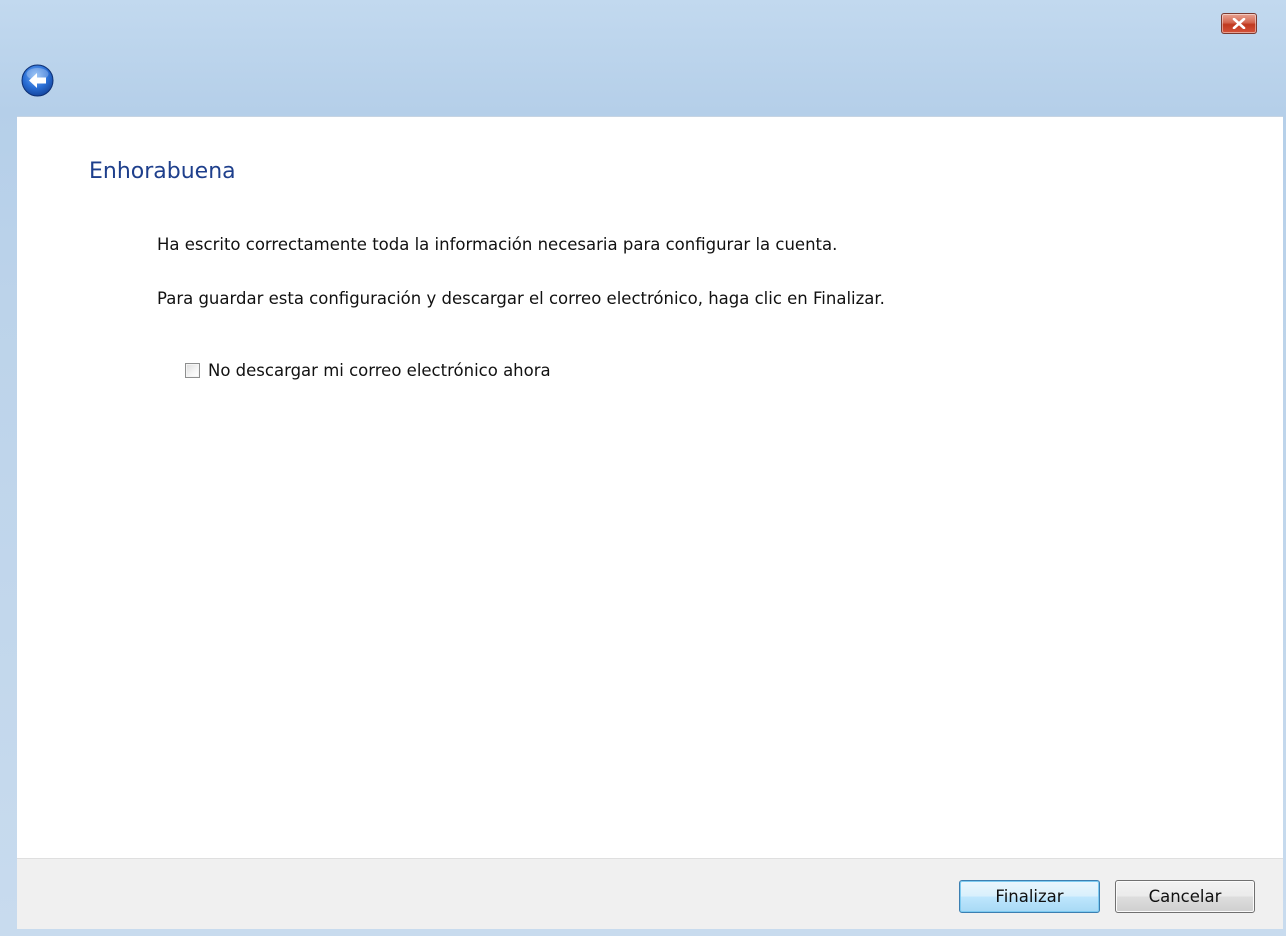 This screenshot has width=1286, height=936. Describe the element at coordinates (643, 932) in the screenshot. I see `window-bottom-border` at that location.